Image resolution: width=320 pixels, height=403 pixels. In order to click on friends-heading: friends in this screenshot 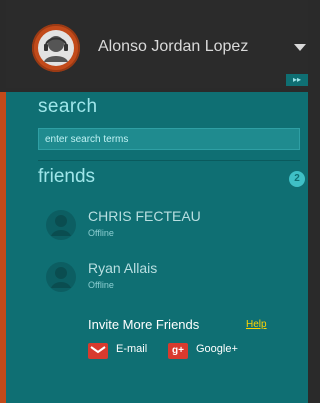, I will do `click(67, 176)`.